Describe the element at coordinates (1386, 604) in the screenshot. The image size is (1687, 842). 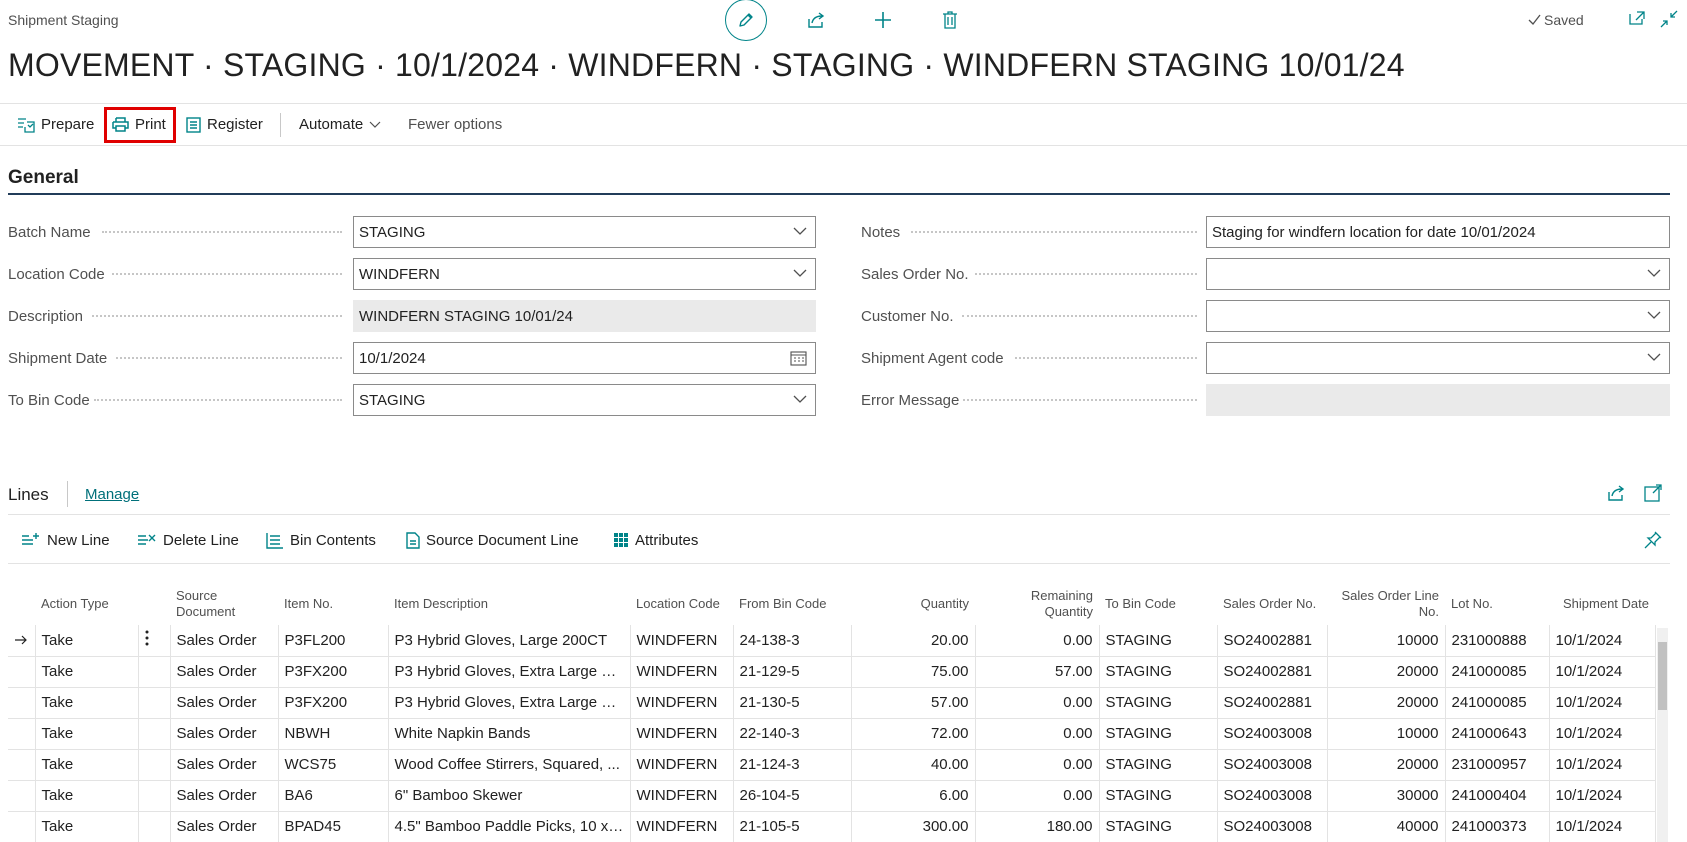
I see `column-header-sales-order-line-no: Sales Order Line No.` at that location.